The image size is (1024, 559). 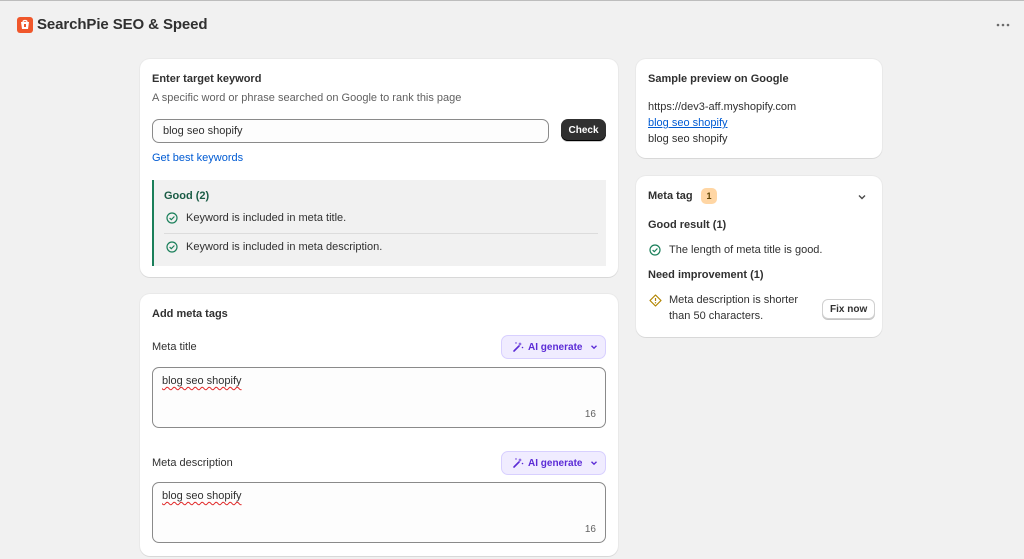 I want to click on need-improvement-heading: Need improvement (1), so click(x=706, y=275).